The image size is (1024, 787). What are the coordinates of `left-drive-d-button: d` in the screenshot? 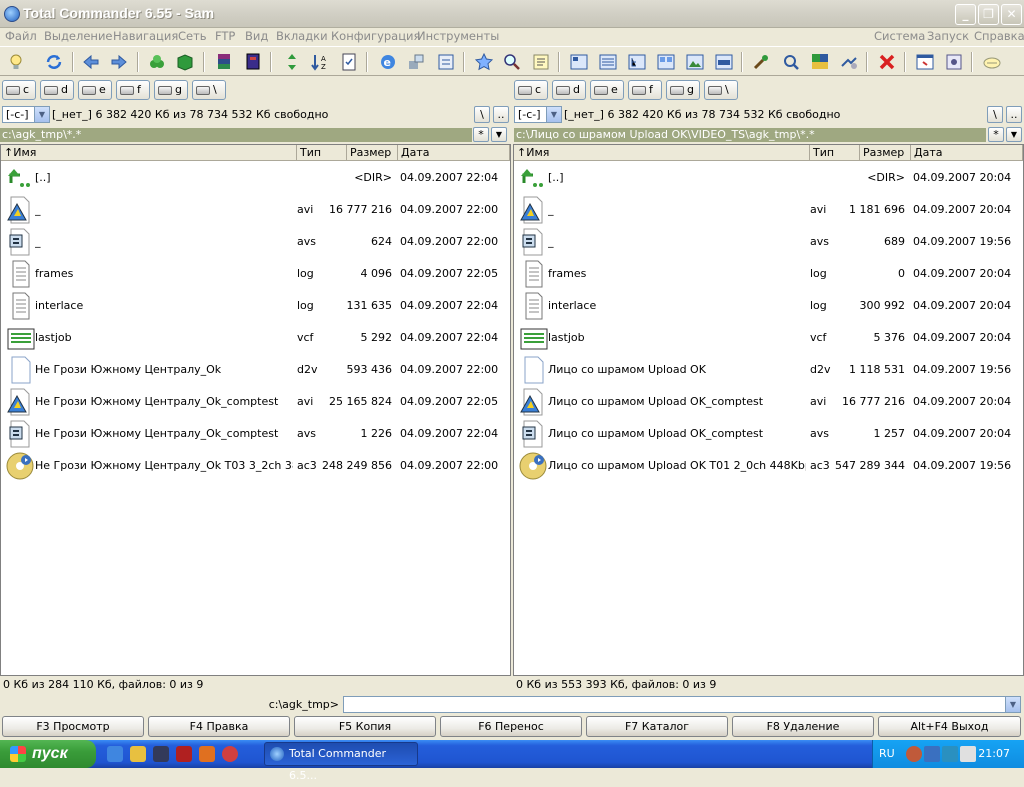 It's located at (57, 90).